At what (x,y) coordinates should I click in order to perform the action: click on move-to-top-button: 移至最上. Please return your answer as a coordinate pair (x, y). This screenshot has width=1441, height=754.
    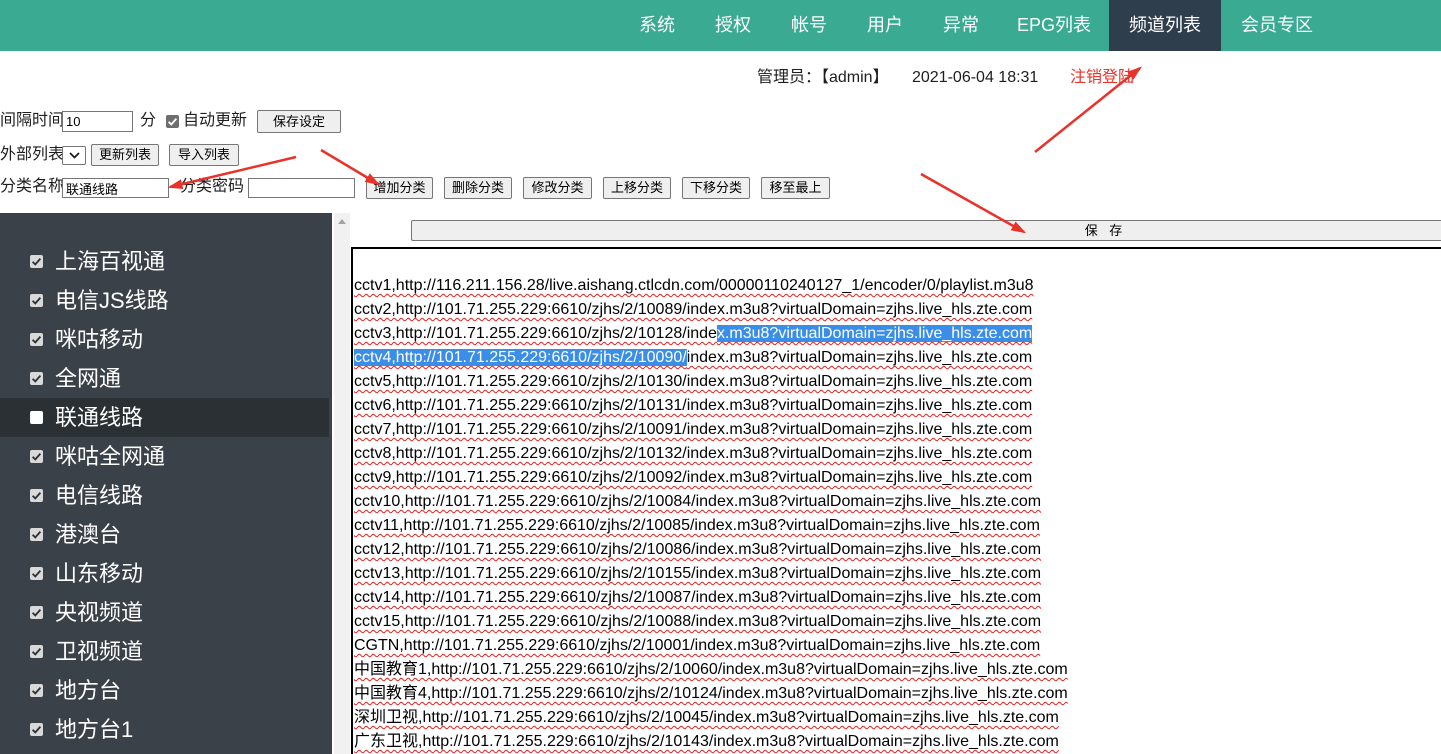
    Looking at the image, I should click on (795, 188).